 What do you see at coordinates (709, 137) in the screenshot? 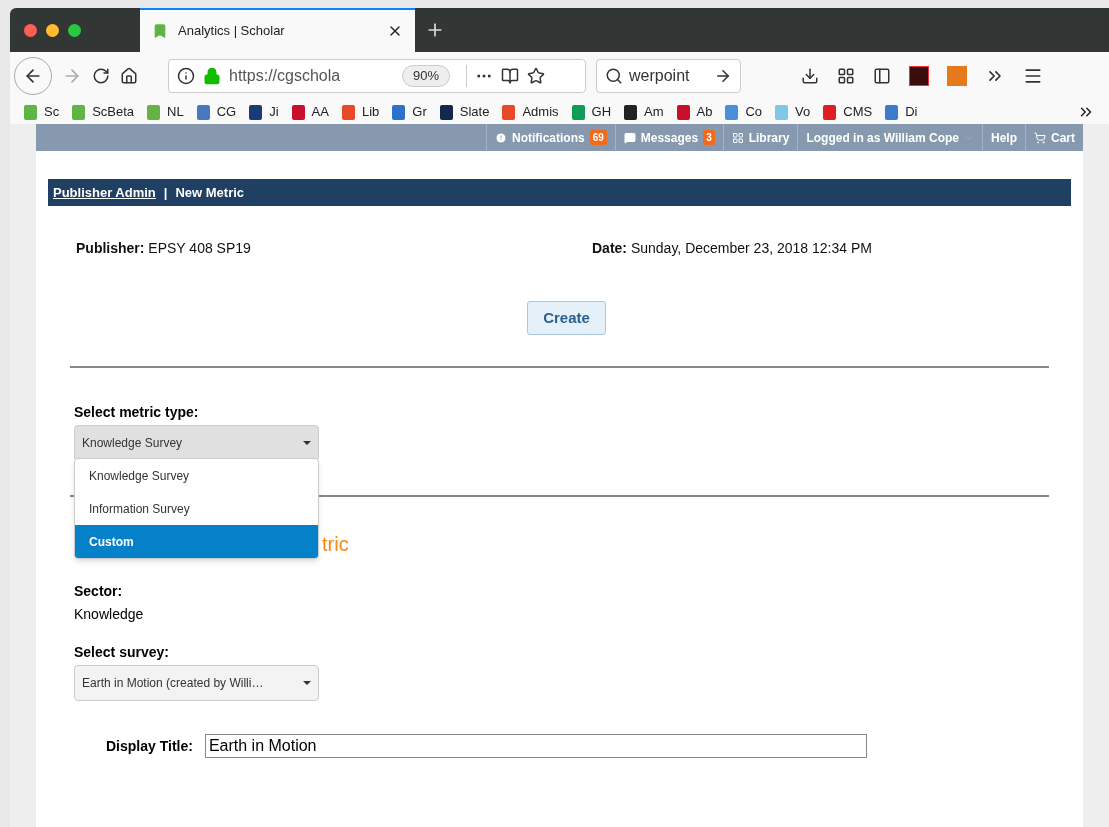
I see `count-badge: 3` at bounding box center [709, 137].